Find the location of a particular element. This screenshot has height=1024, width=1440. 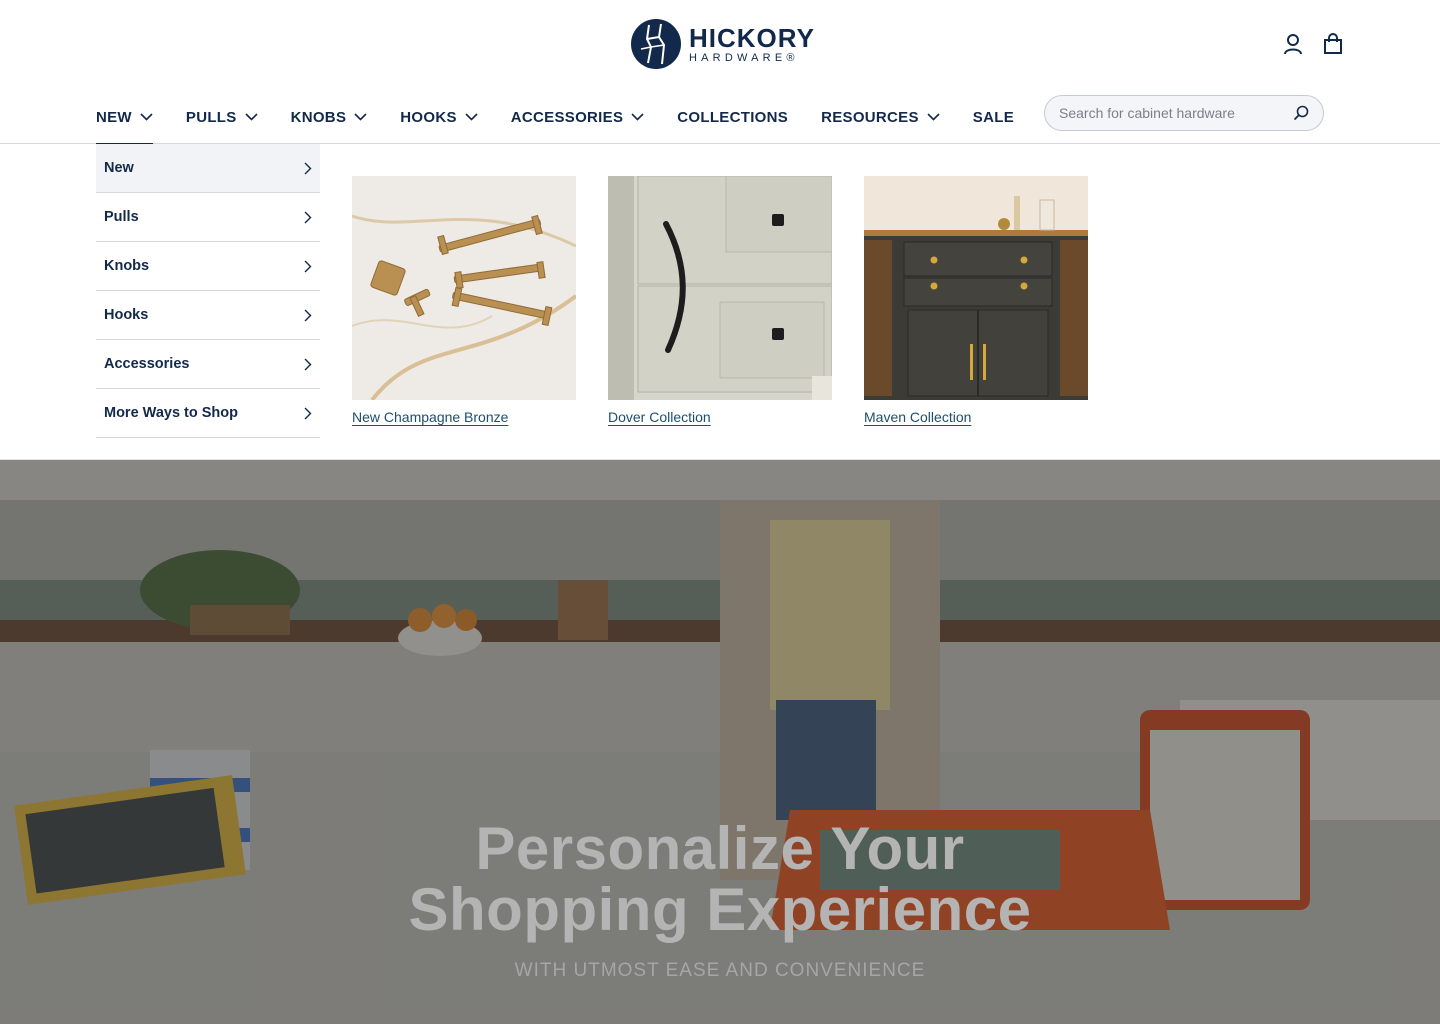

site-header: HICKORY HARDWARE® is located at coordinates (720, 45).